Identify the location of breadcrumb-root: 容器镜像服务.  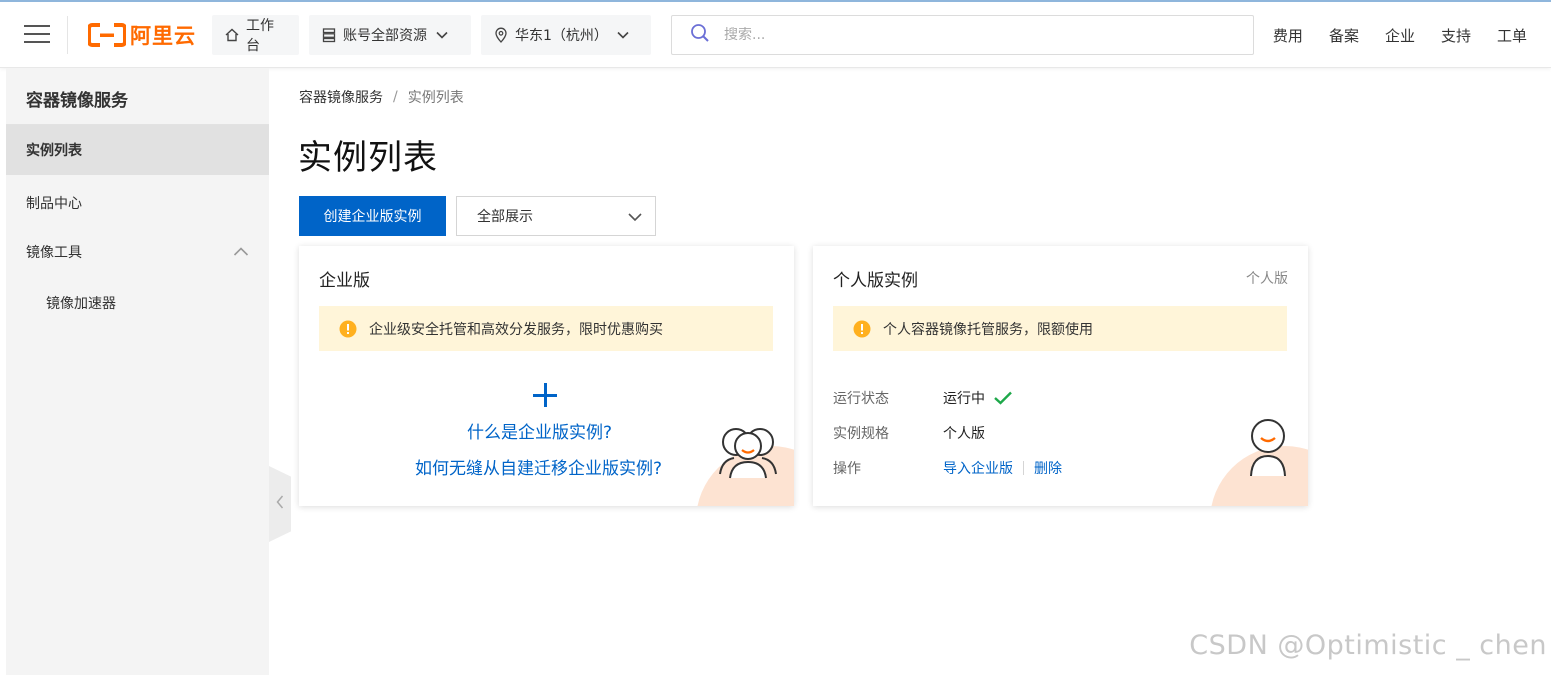
(341, 97).